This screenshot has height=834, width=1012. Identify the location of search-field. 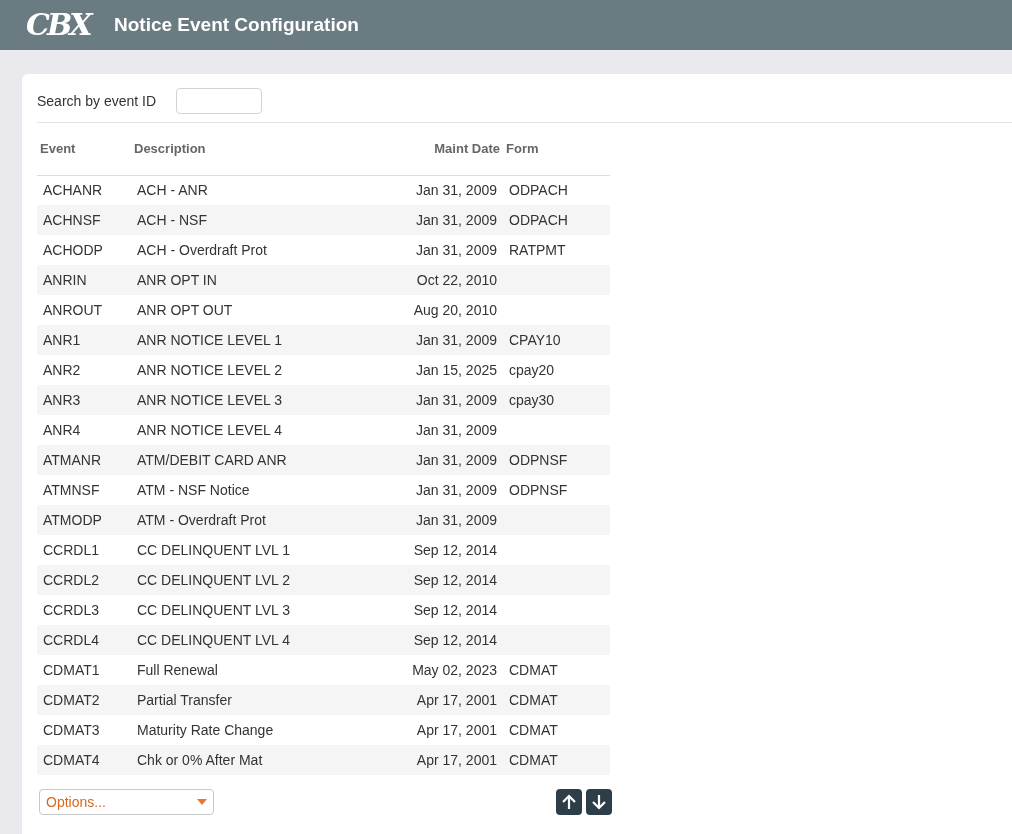
(219, 101).